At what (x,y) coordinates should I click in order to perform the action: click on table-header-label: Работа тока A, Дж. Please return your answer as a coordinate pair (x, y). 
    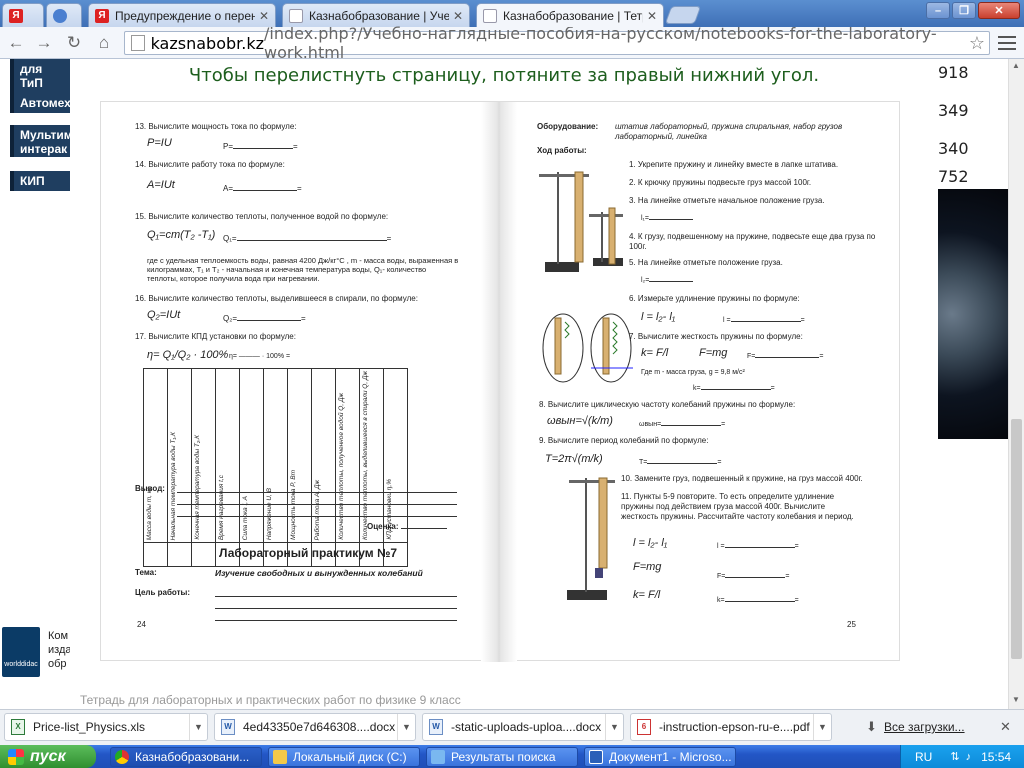
    Looking at the image, I should click on (317, 510).